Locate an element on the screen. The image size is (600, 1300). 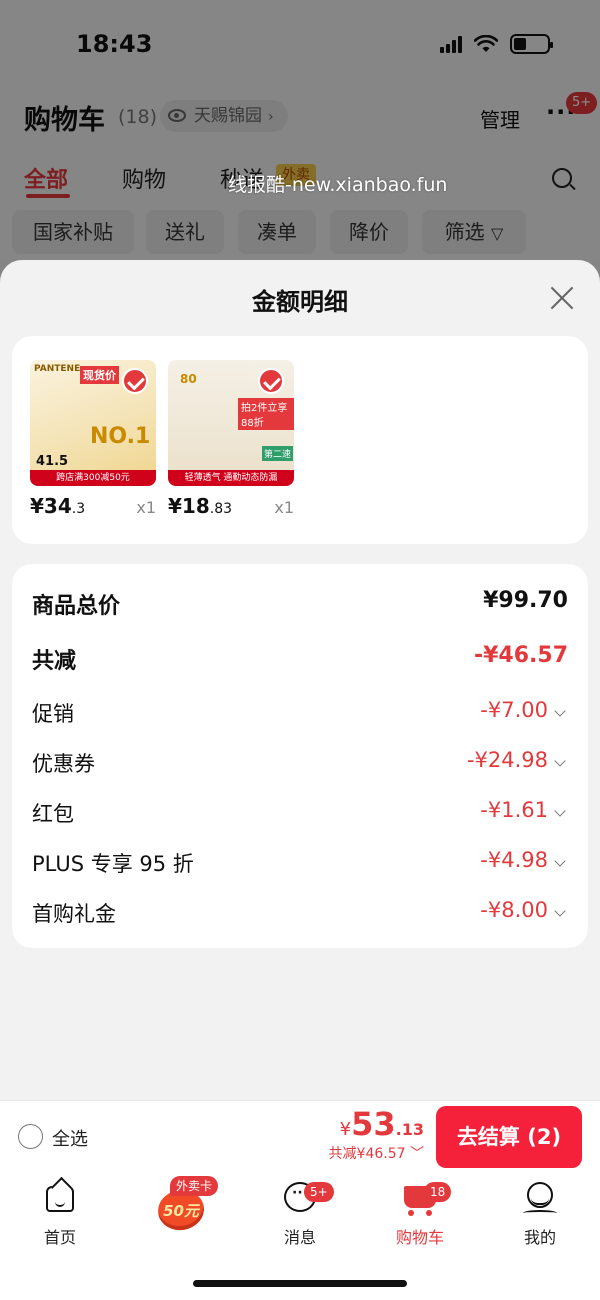
row-plus-discount: PLUS 专享 95 折 -¥4.98 is located at coordinates (300, 866).